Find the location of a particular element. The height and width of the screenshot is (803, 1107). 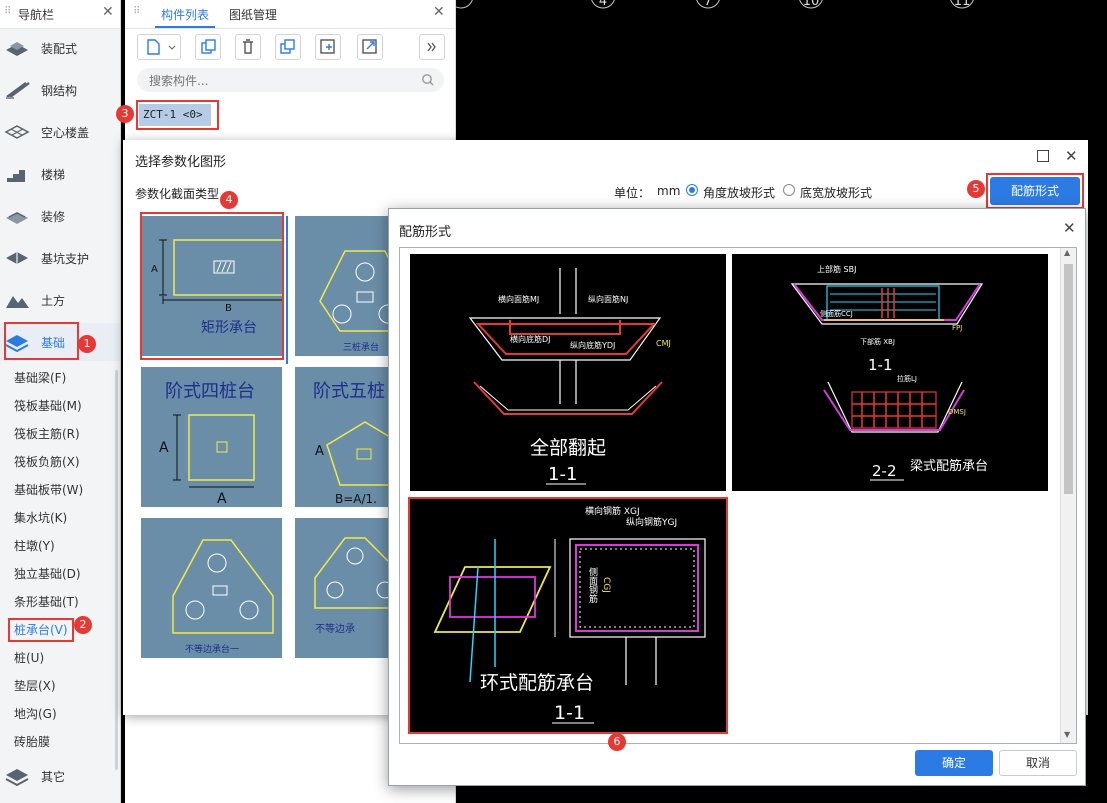

rebar-label: 横向面筋MJ is located at coordinates (518, 299).